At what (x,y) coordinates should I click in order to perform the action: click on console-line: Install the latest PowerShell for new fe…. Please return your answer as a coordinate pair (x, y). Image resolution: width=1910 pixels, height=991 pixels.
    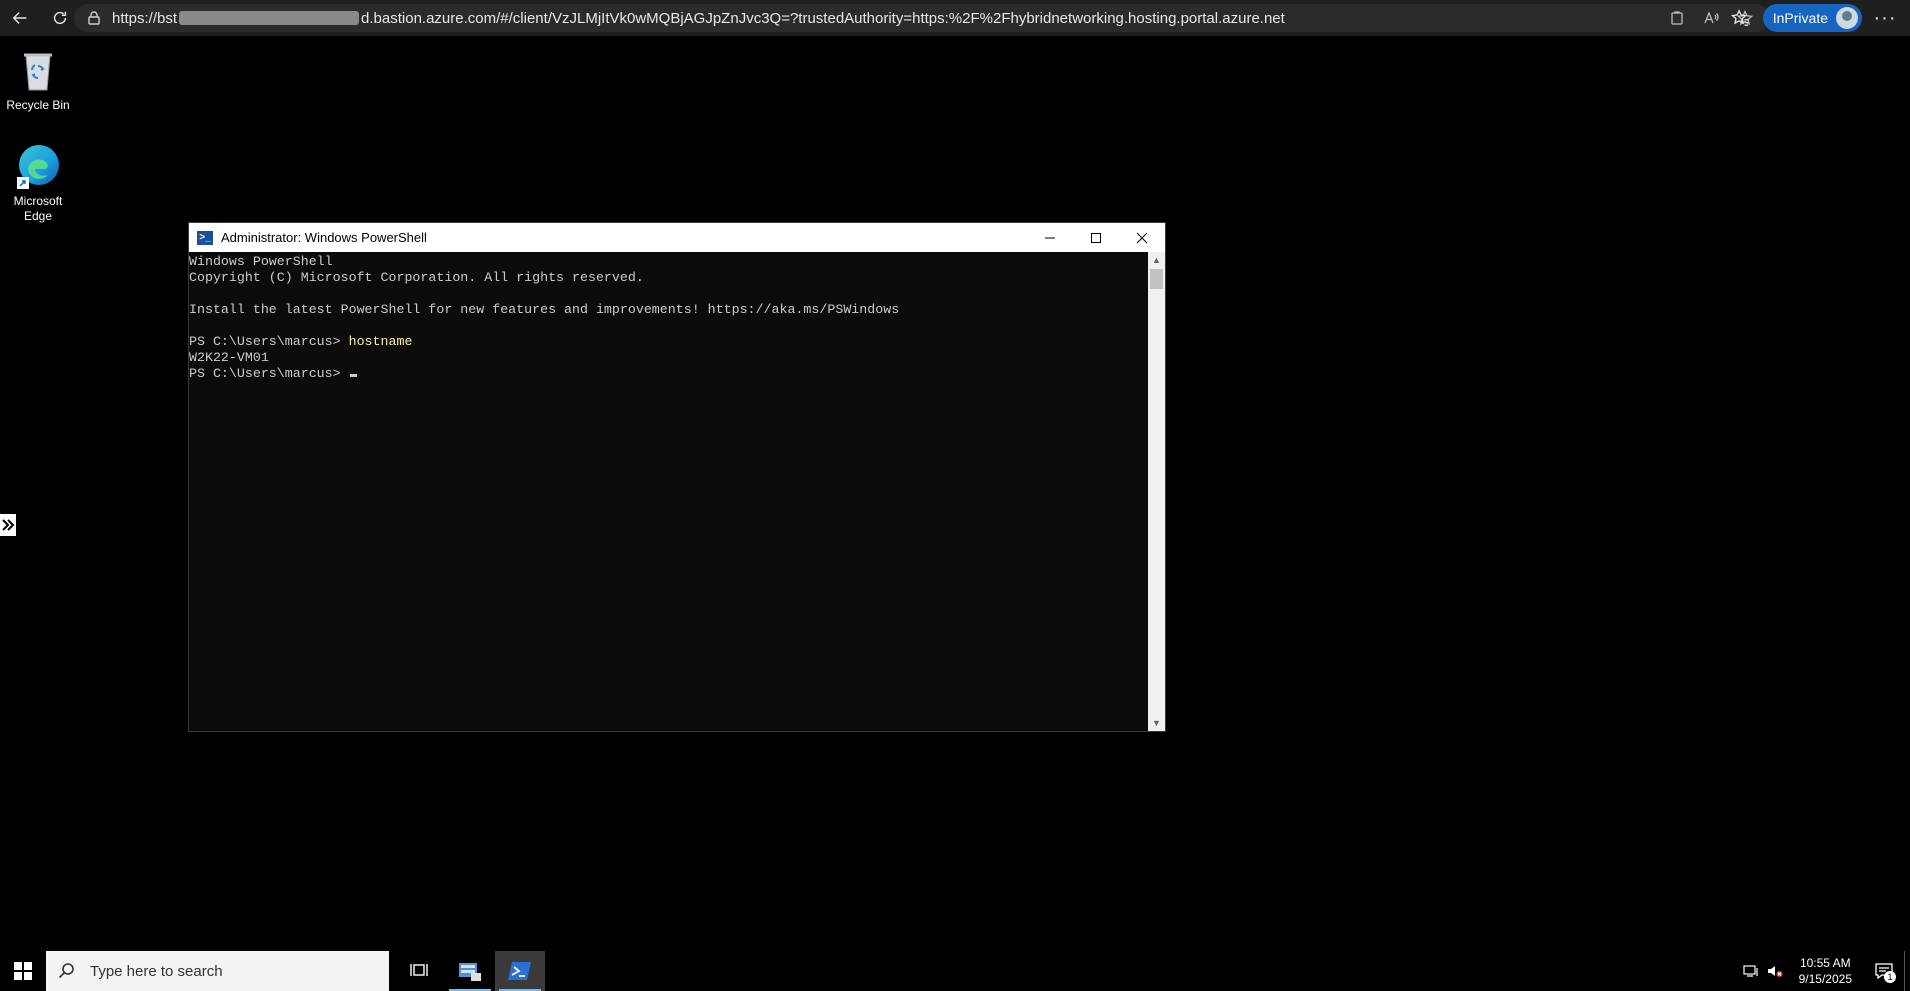
    Looking at the image, I should click on (544, 309).